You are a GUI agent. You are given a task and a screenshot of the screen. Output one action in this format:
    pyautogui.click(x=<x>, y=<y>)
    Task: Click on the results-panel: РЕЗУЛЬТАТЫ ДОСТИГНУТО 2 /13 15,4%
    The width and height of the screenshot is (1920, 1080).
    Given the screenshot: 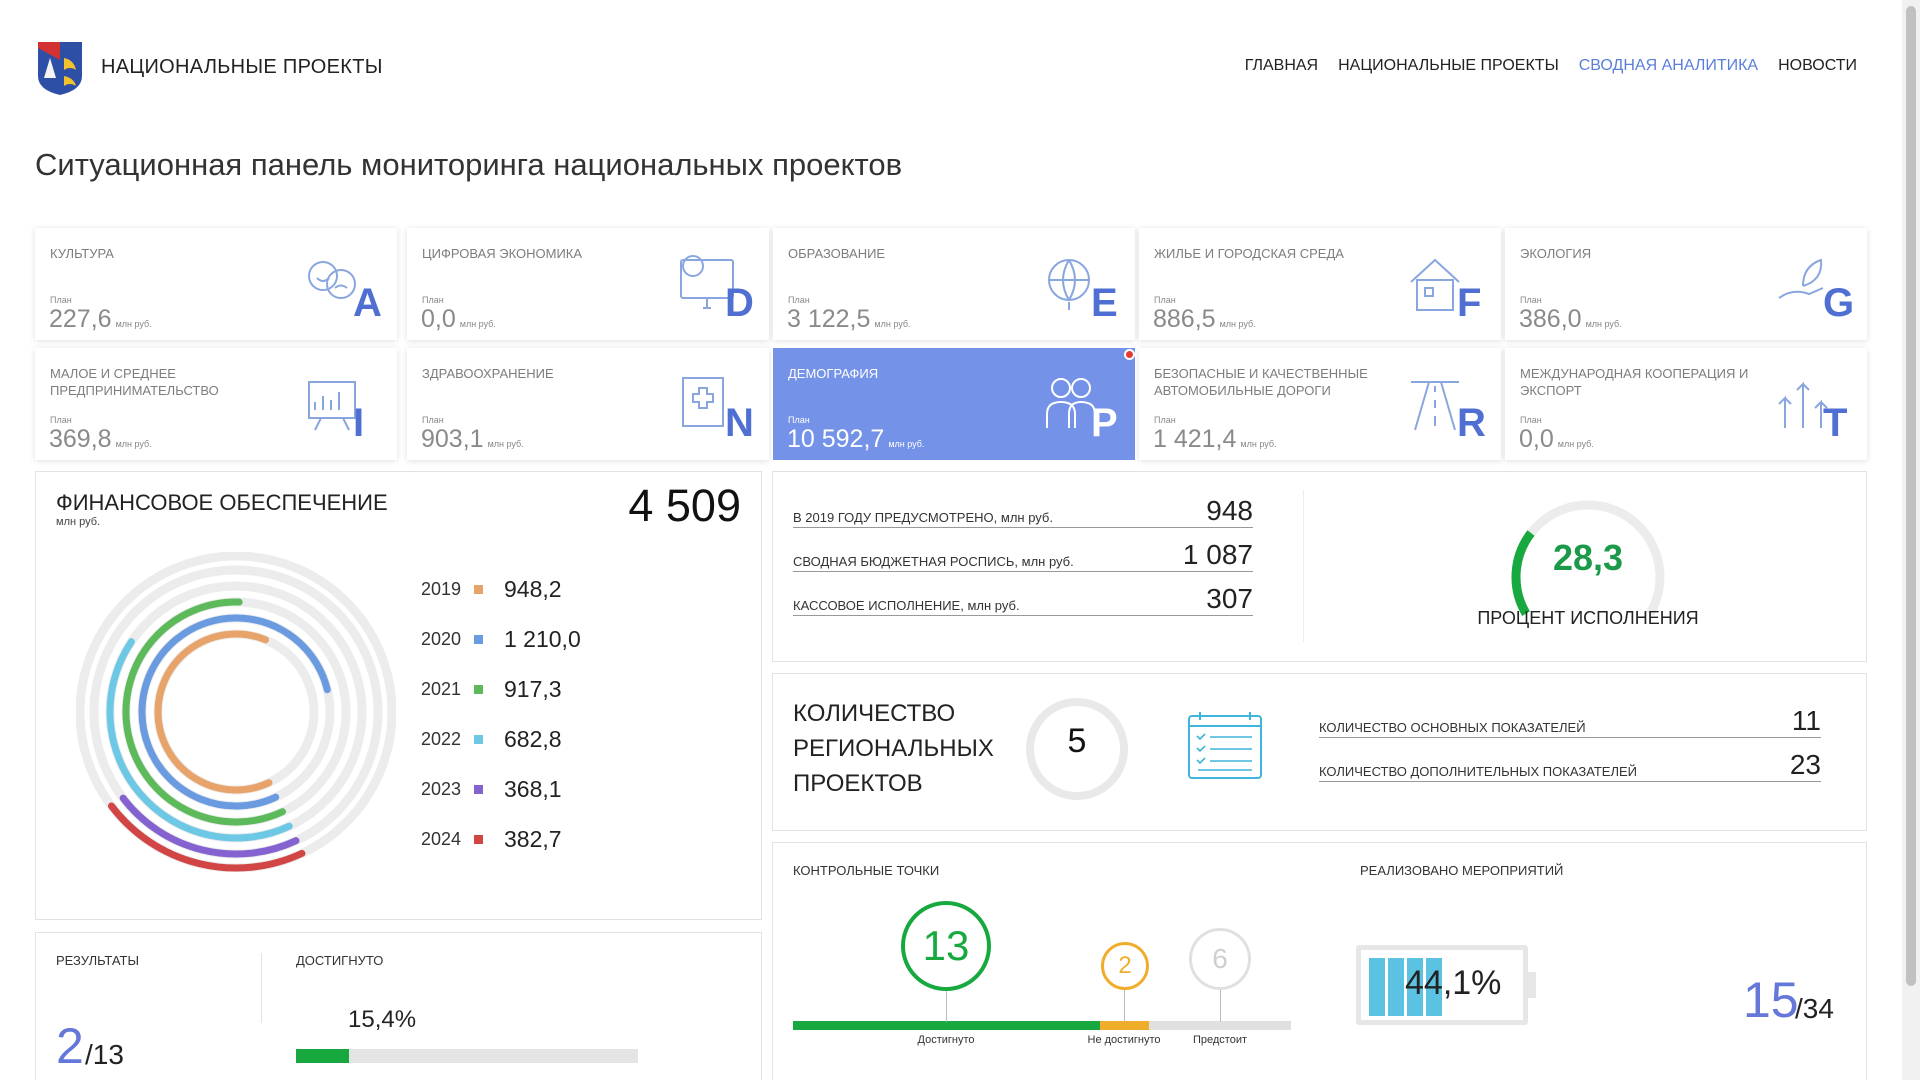 What is the action you would take?
    pyautogui.click(x=398, y=1006)
    